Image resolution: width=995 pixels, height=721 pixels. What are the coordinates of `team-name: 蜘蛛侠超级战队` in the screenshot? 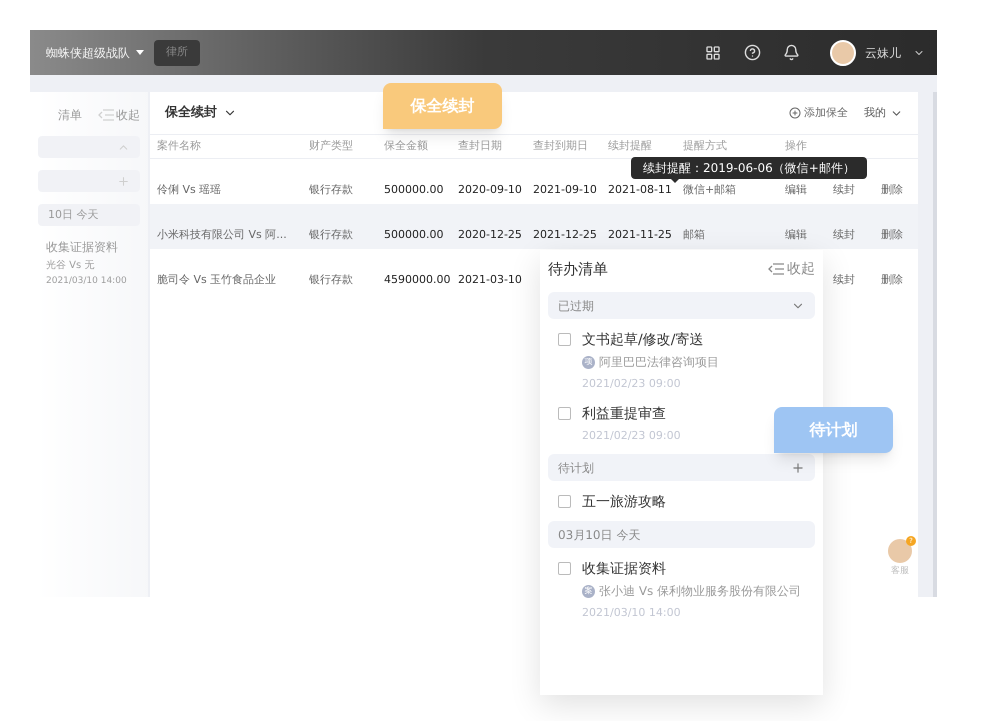 It's located at (88, 53).